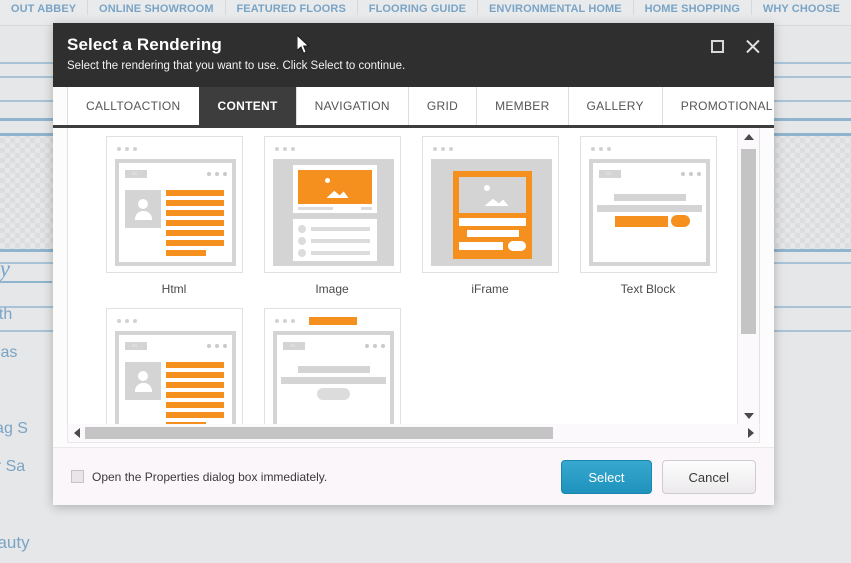  I want to click on rendering-label-textblock: Text Block, so click(648, 289).